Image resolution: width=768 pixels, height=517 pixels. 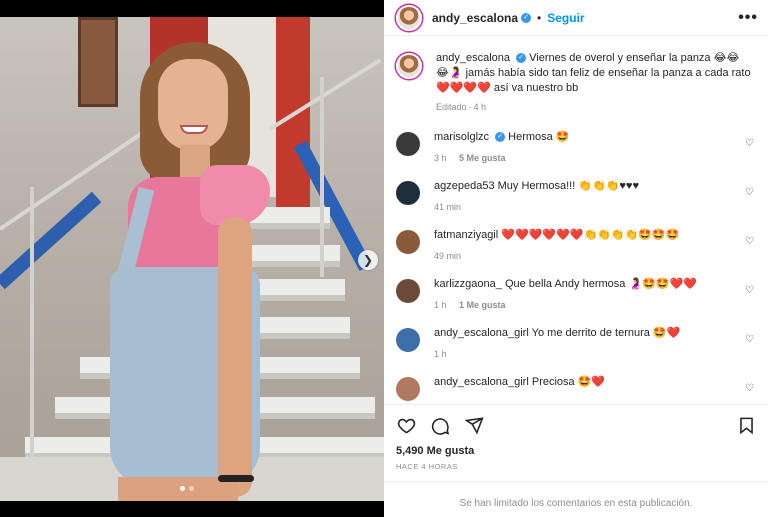 I want to click on arm, so click(x=235, y=357).